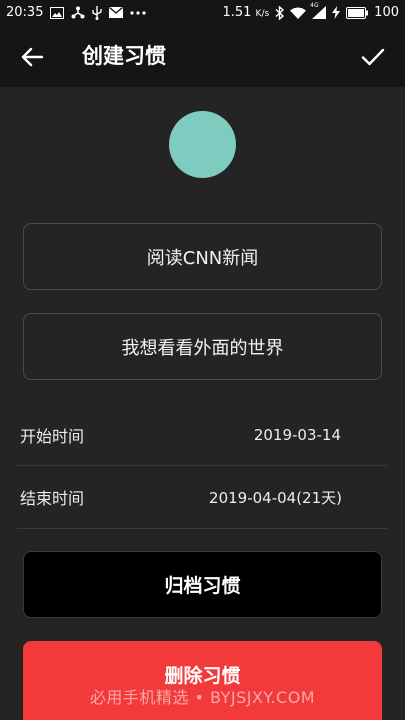  I want to click on habit-description-value: 我想看看外面的世界, so click(202, 348).